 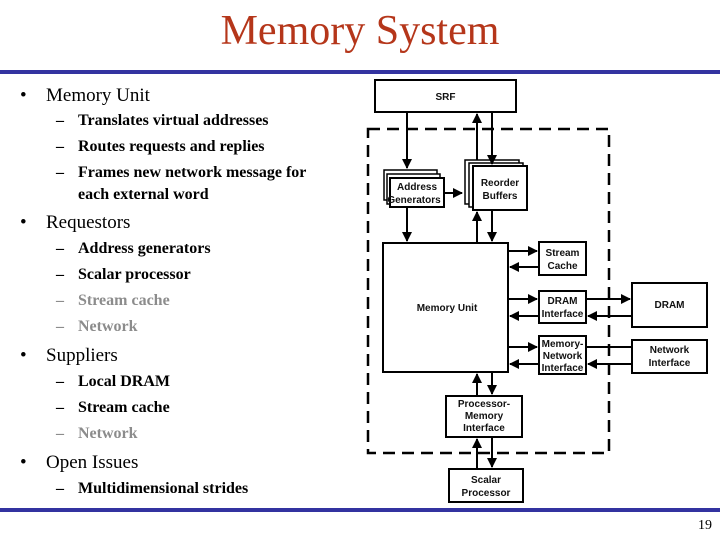 I want to click on stream-cache-label-2: Cache, so click(x=562, y=266).